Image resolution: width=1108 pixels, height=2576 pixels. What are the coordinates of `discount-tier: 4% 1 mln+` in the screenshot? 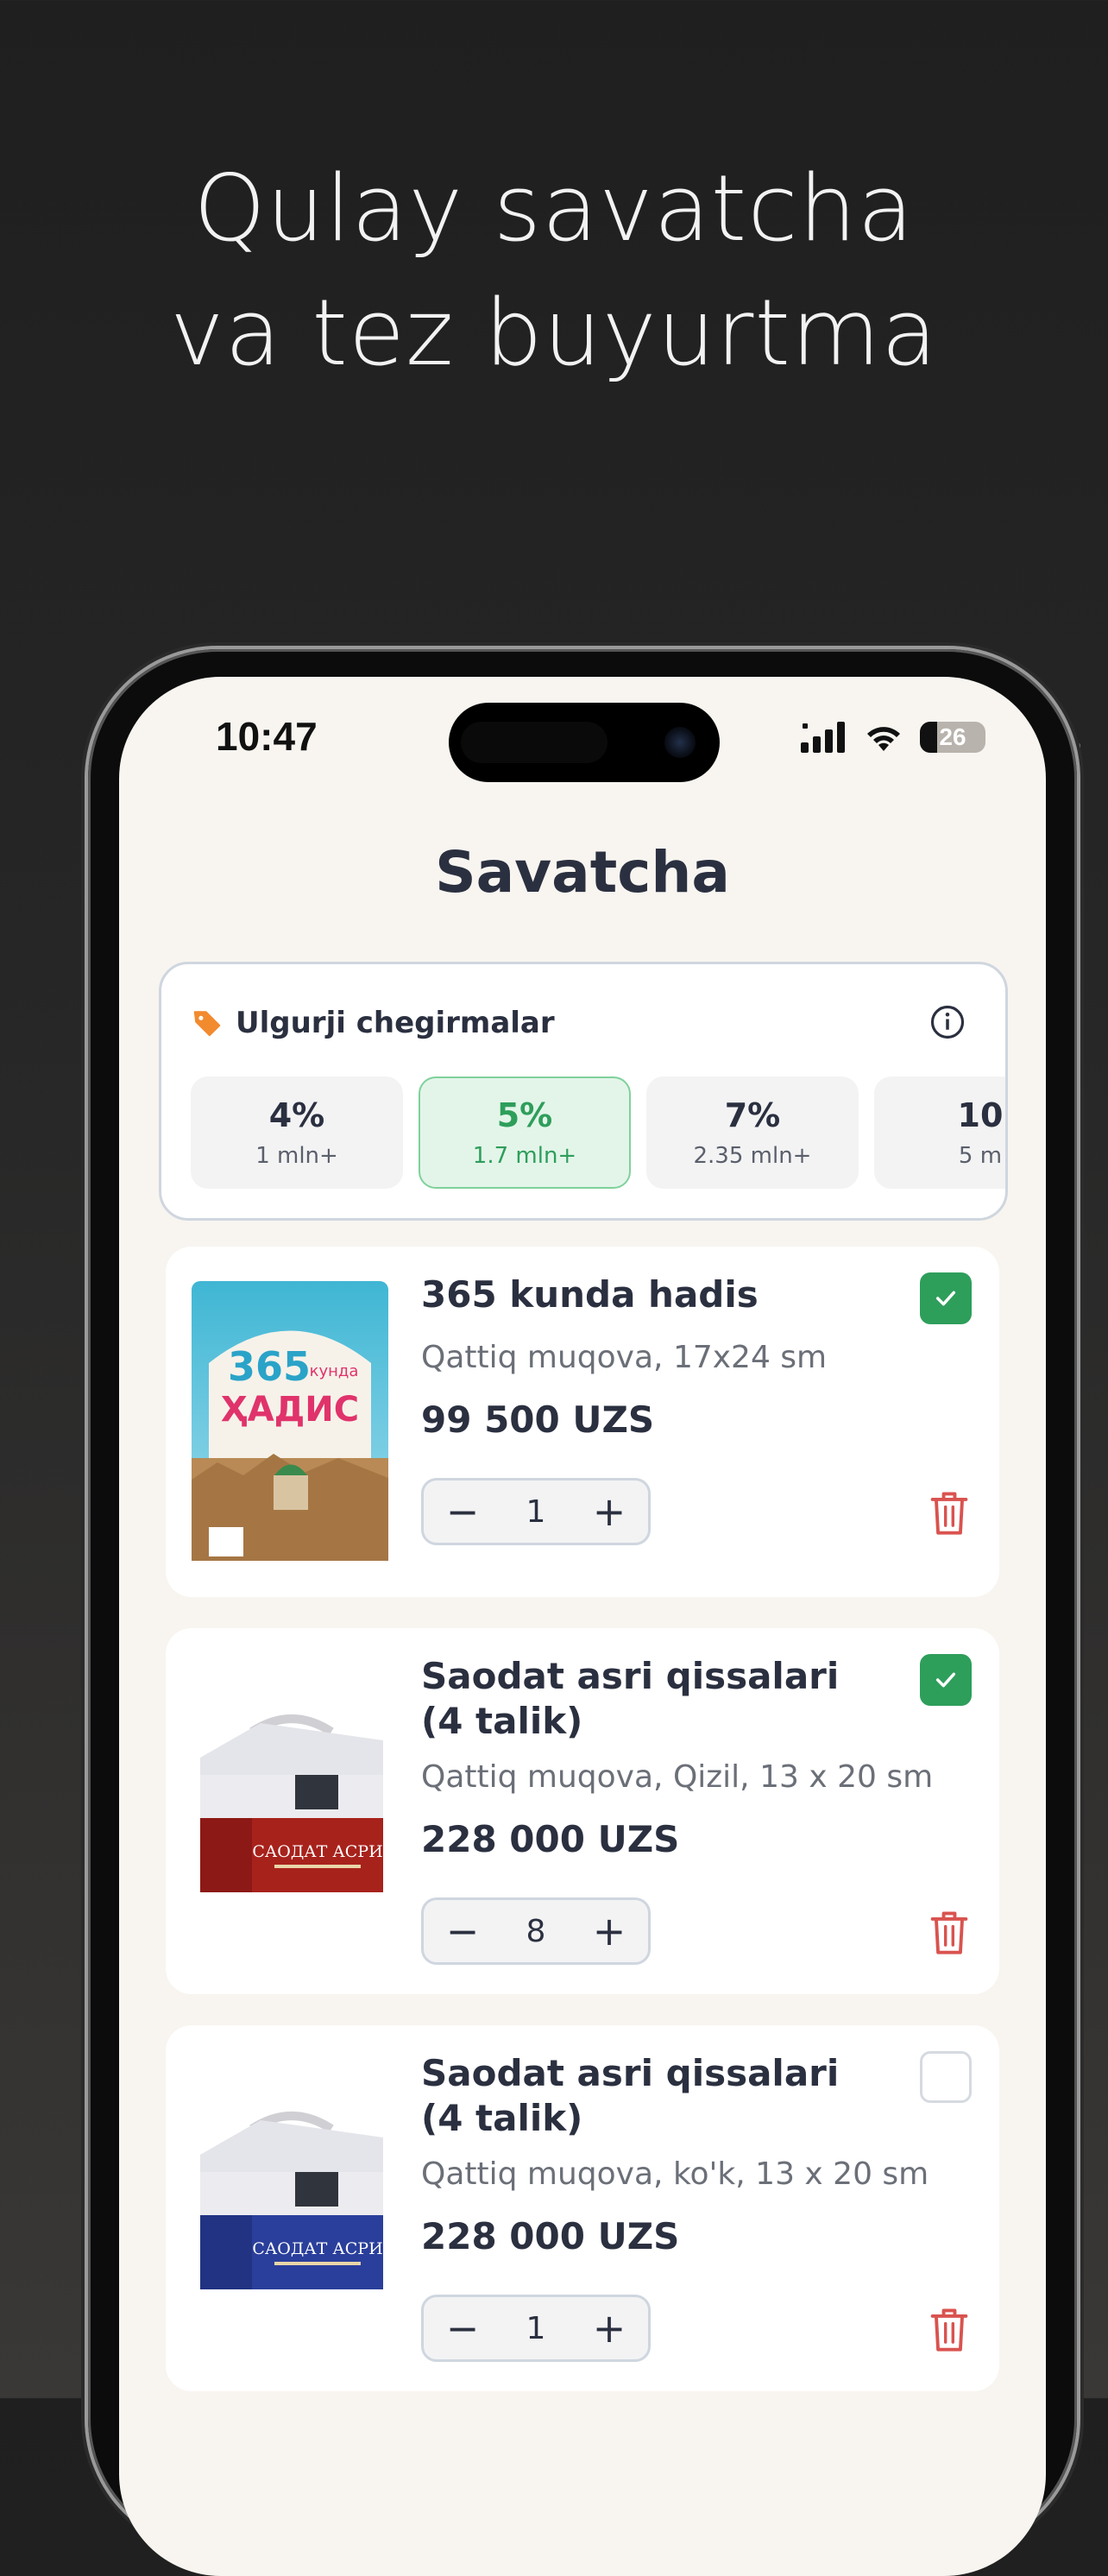 It's located at (297, 1132).